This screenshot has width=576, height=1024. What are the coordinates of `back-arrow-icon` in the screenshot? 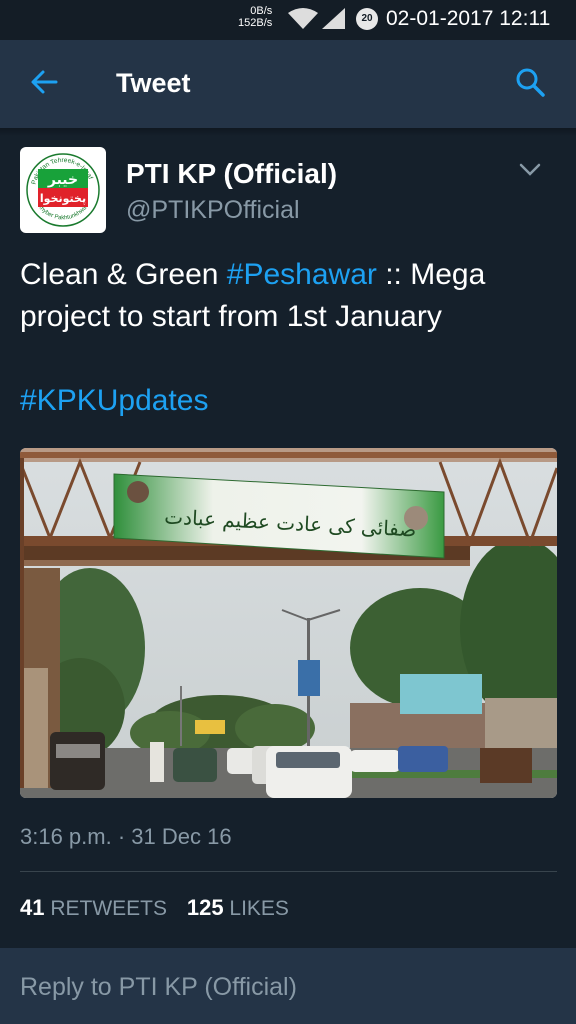 It's located at (44, 82).